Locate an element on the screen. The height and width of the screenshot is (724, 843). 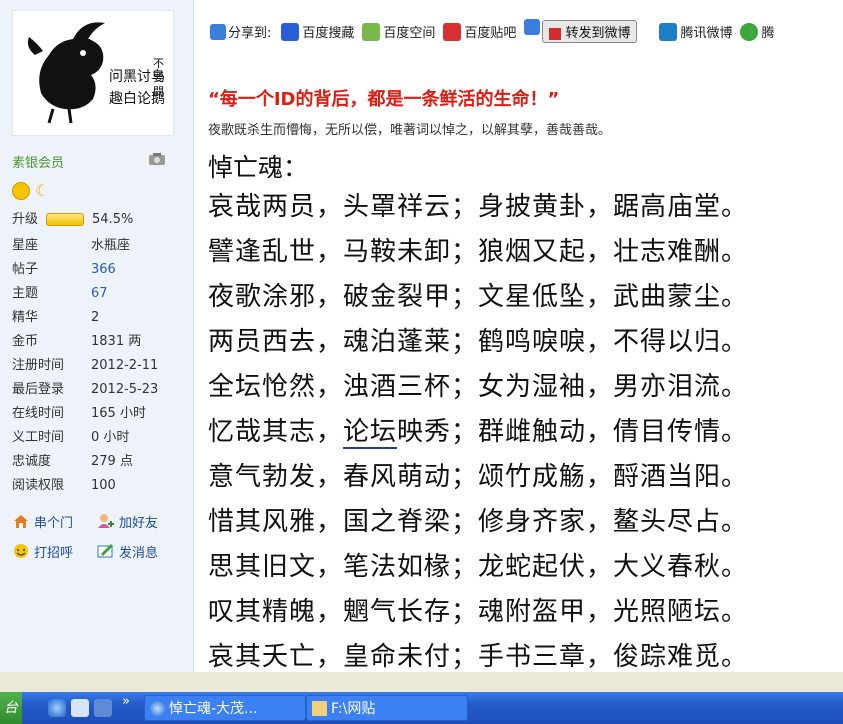
quicklaunch-chevron: » is located at coordinates (126, 701).